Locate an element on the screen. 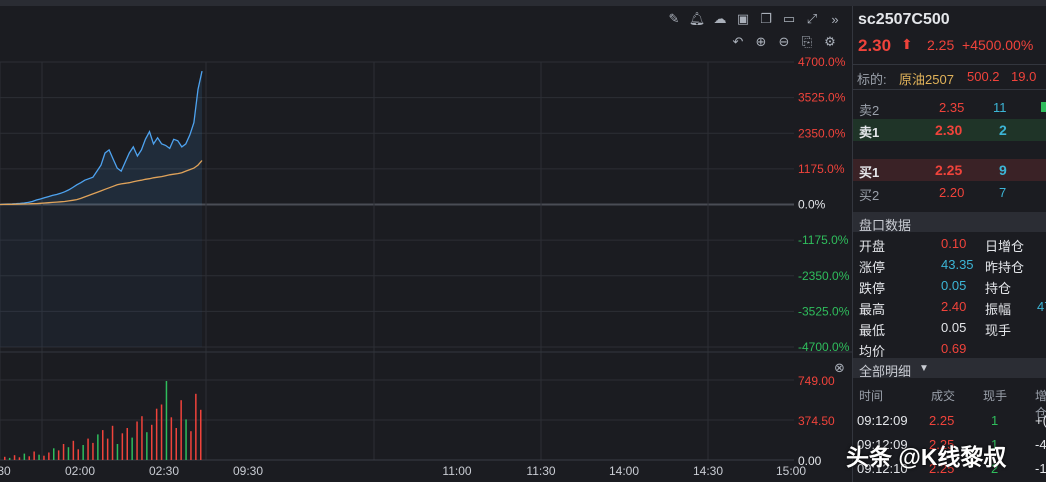  ask1-label: 卖1 is located at coordinates (869, 132).